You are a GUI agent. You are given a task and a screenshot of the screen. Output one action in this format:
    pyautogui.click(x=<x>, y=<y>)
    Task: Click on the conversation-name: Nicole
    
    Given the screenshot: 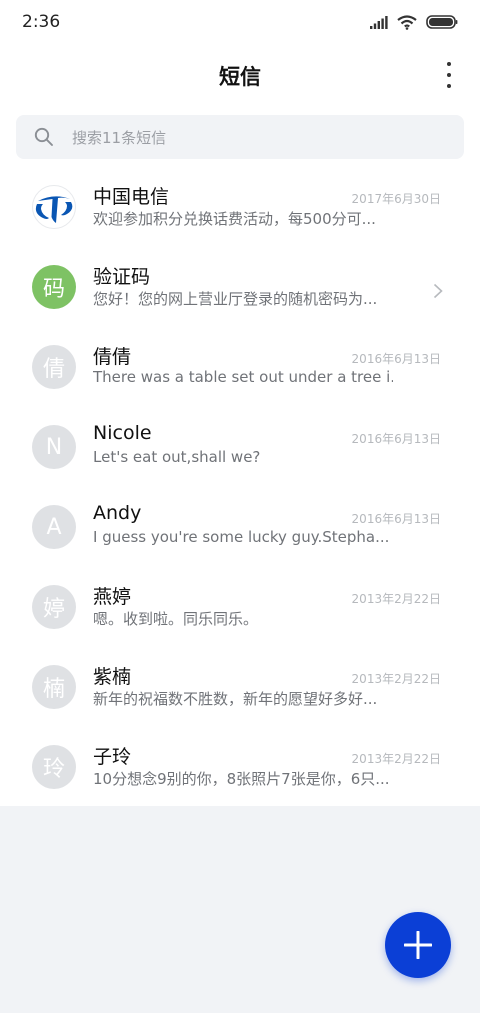 What is the action you would take?
    pyautogui.click(x=122, y=433)
    